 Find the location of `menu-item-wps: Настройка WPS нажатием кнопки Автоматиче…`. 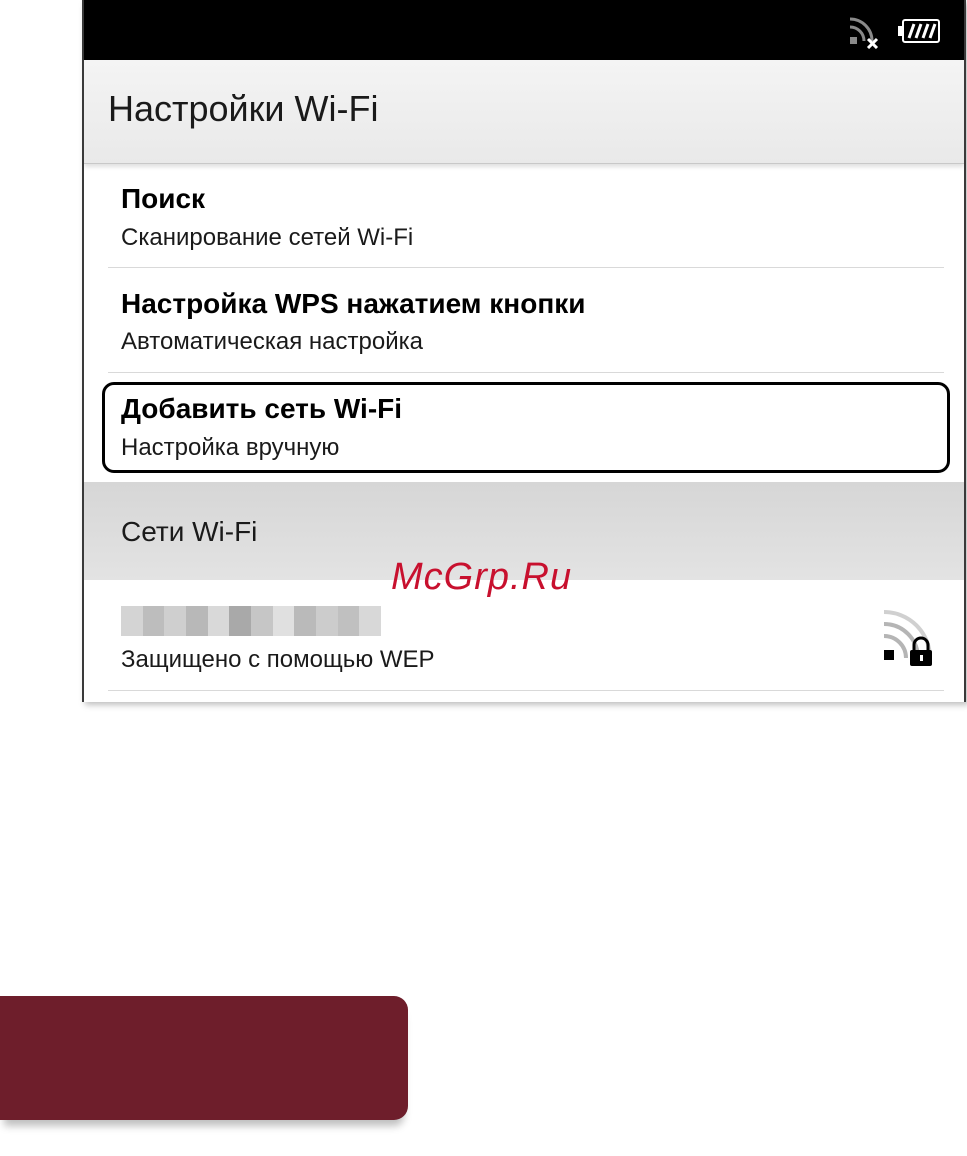

menu-item-wps: Настройка WPS нажатием кнопки Автоматиче… is located at coordinates (526, 320).